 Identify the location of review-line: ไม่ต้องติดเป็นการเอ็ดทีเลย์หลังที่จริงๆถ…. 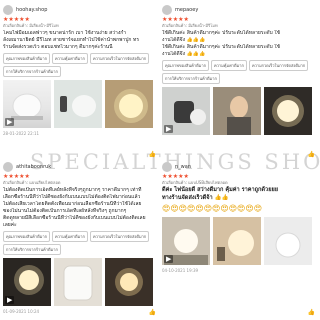
(72, 190).